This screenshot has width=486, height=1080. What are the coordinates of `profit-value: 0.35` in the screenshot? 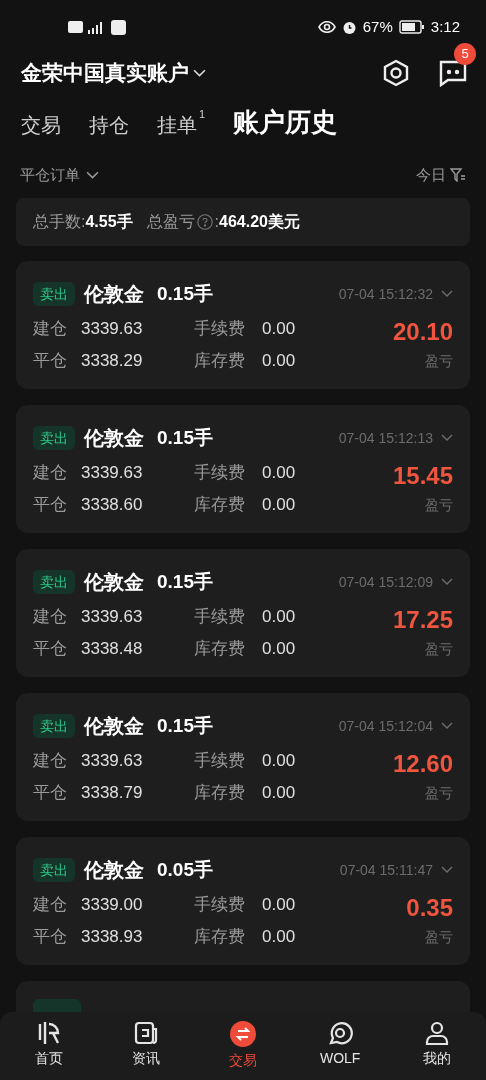 It's located at (429, 908).